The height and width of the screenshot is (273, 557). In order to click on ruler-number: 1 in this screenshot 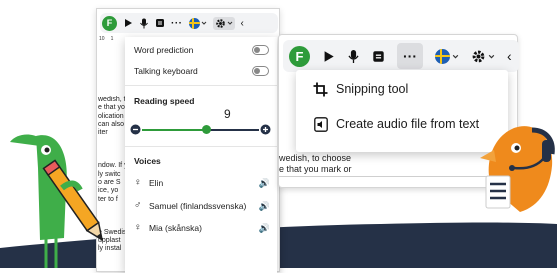, I will do `click(112, 39)`.